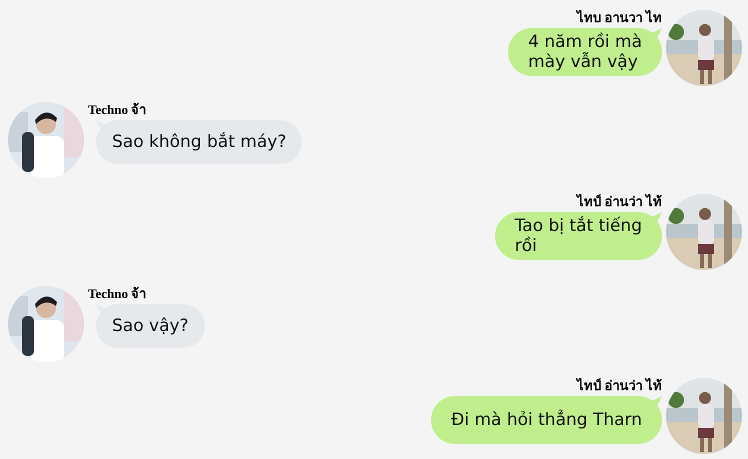  I want to click on message-bubble: 4 năm rồi mà mày vẫn vậy, so click(585, 52).